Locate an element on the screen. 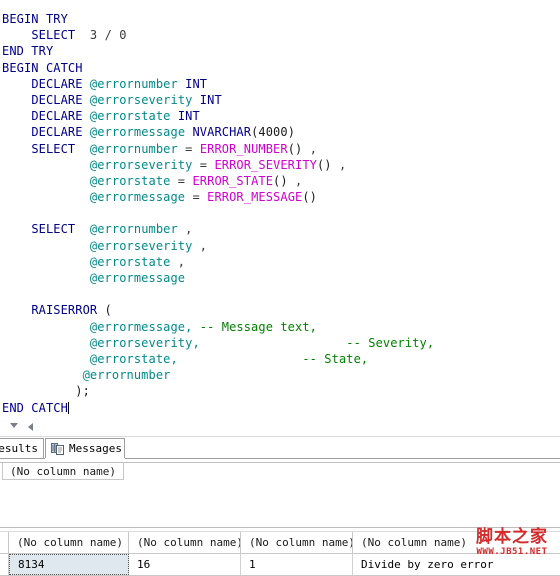 Image resolution: width=560 pixels, height=576 pixels. code-line: @errorstate = ERROR_STATE() , is located at coordinates (218, 181).